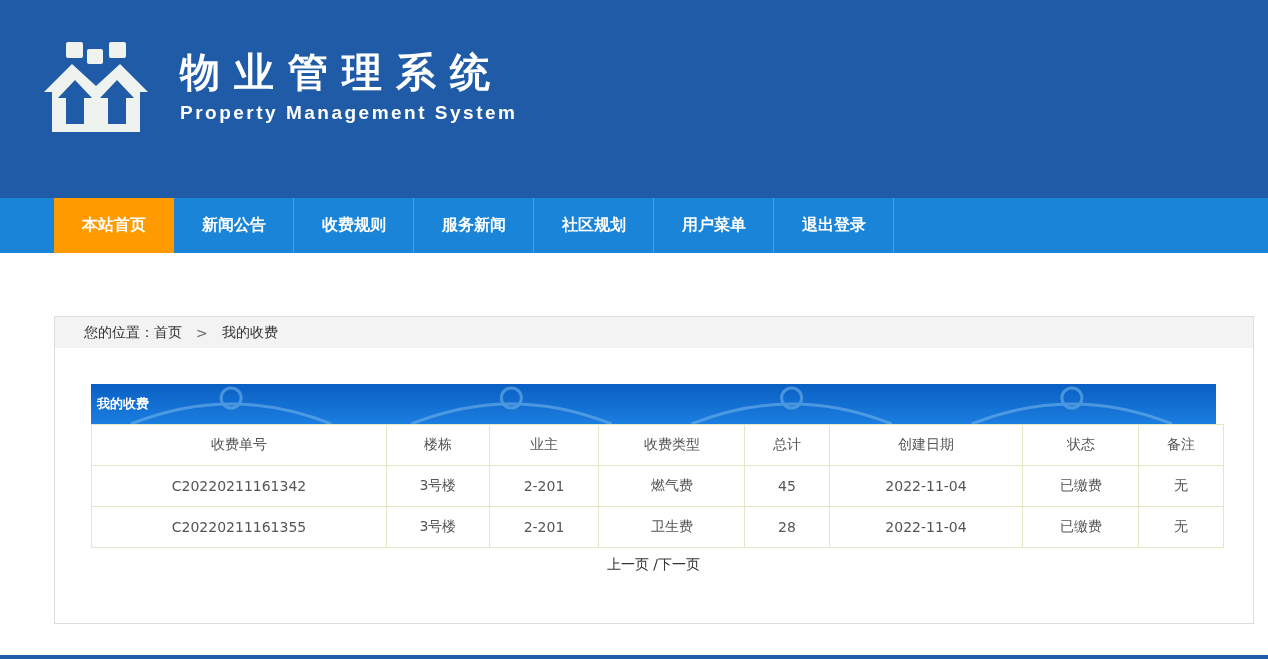 The width and height of the screenshot is (1268, 659). I want to click on column-header: 备注, so click(1181, 445).